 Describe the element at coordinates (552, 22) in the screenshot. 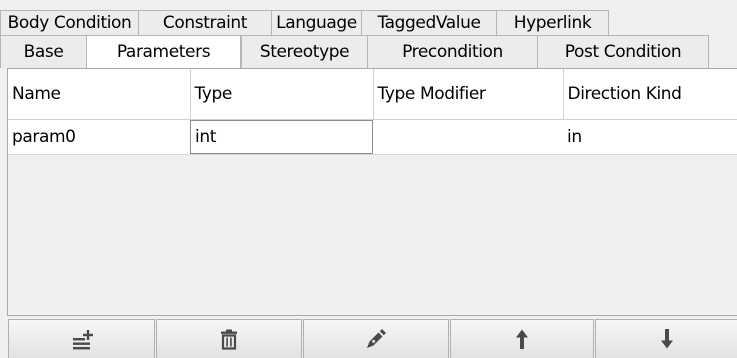

I see `tab-hyperlink: Hyperlink` at that location.